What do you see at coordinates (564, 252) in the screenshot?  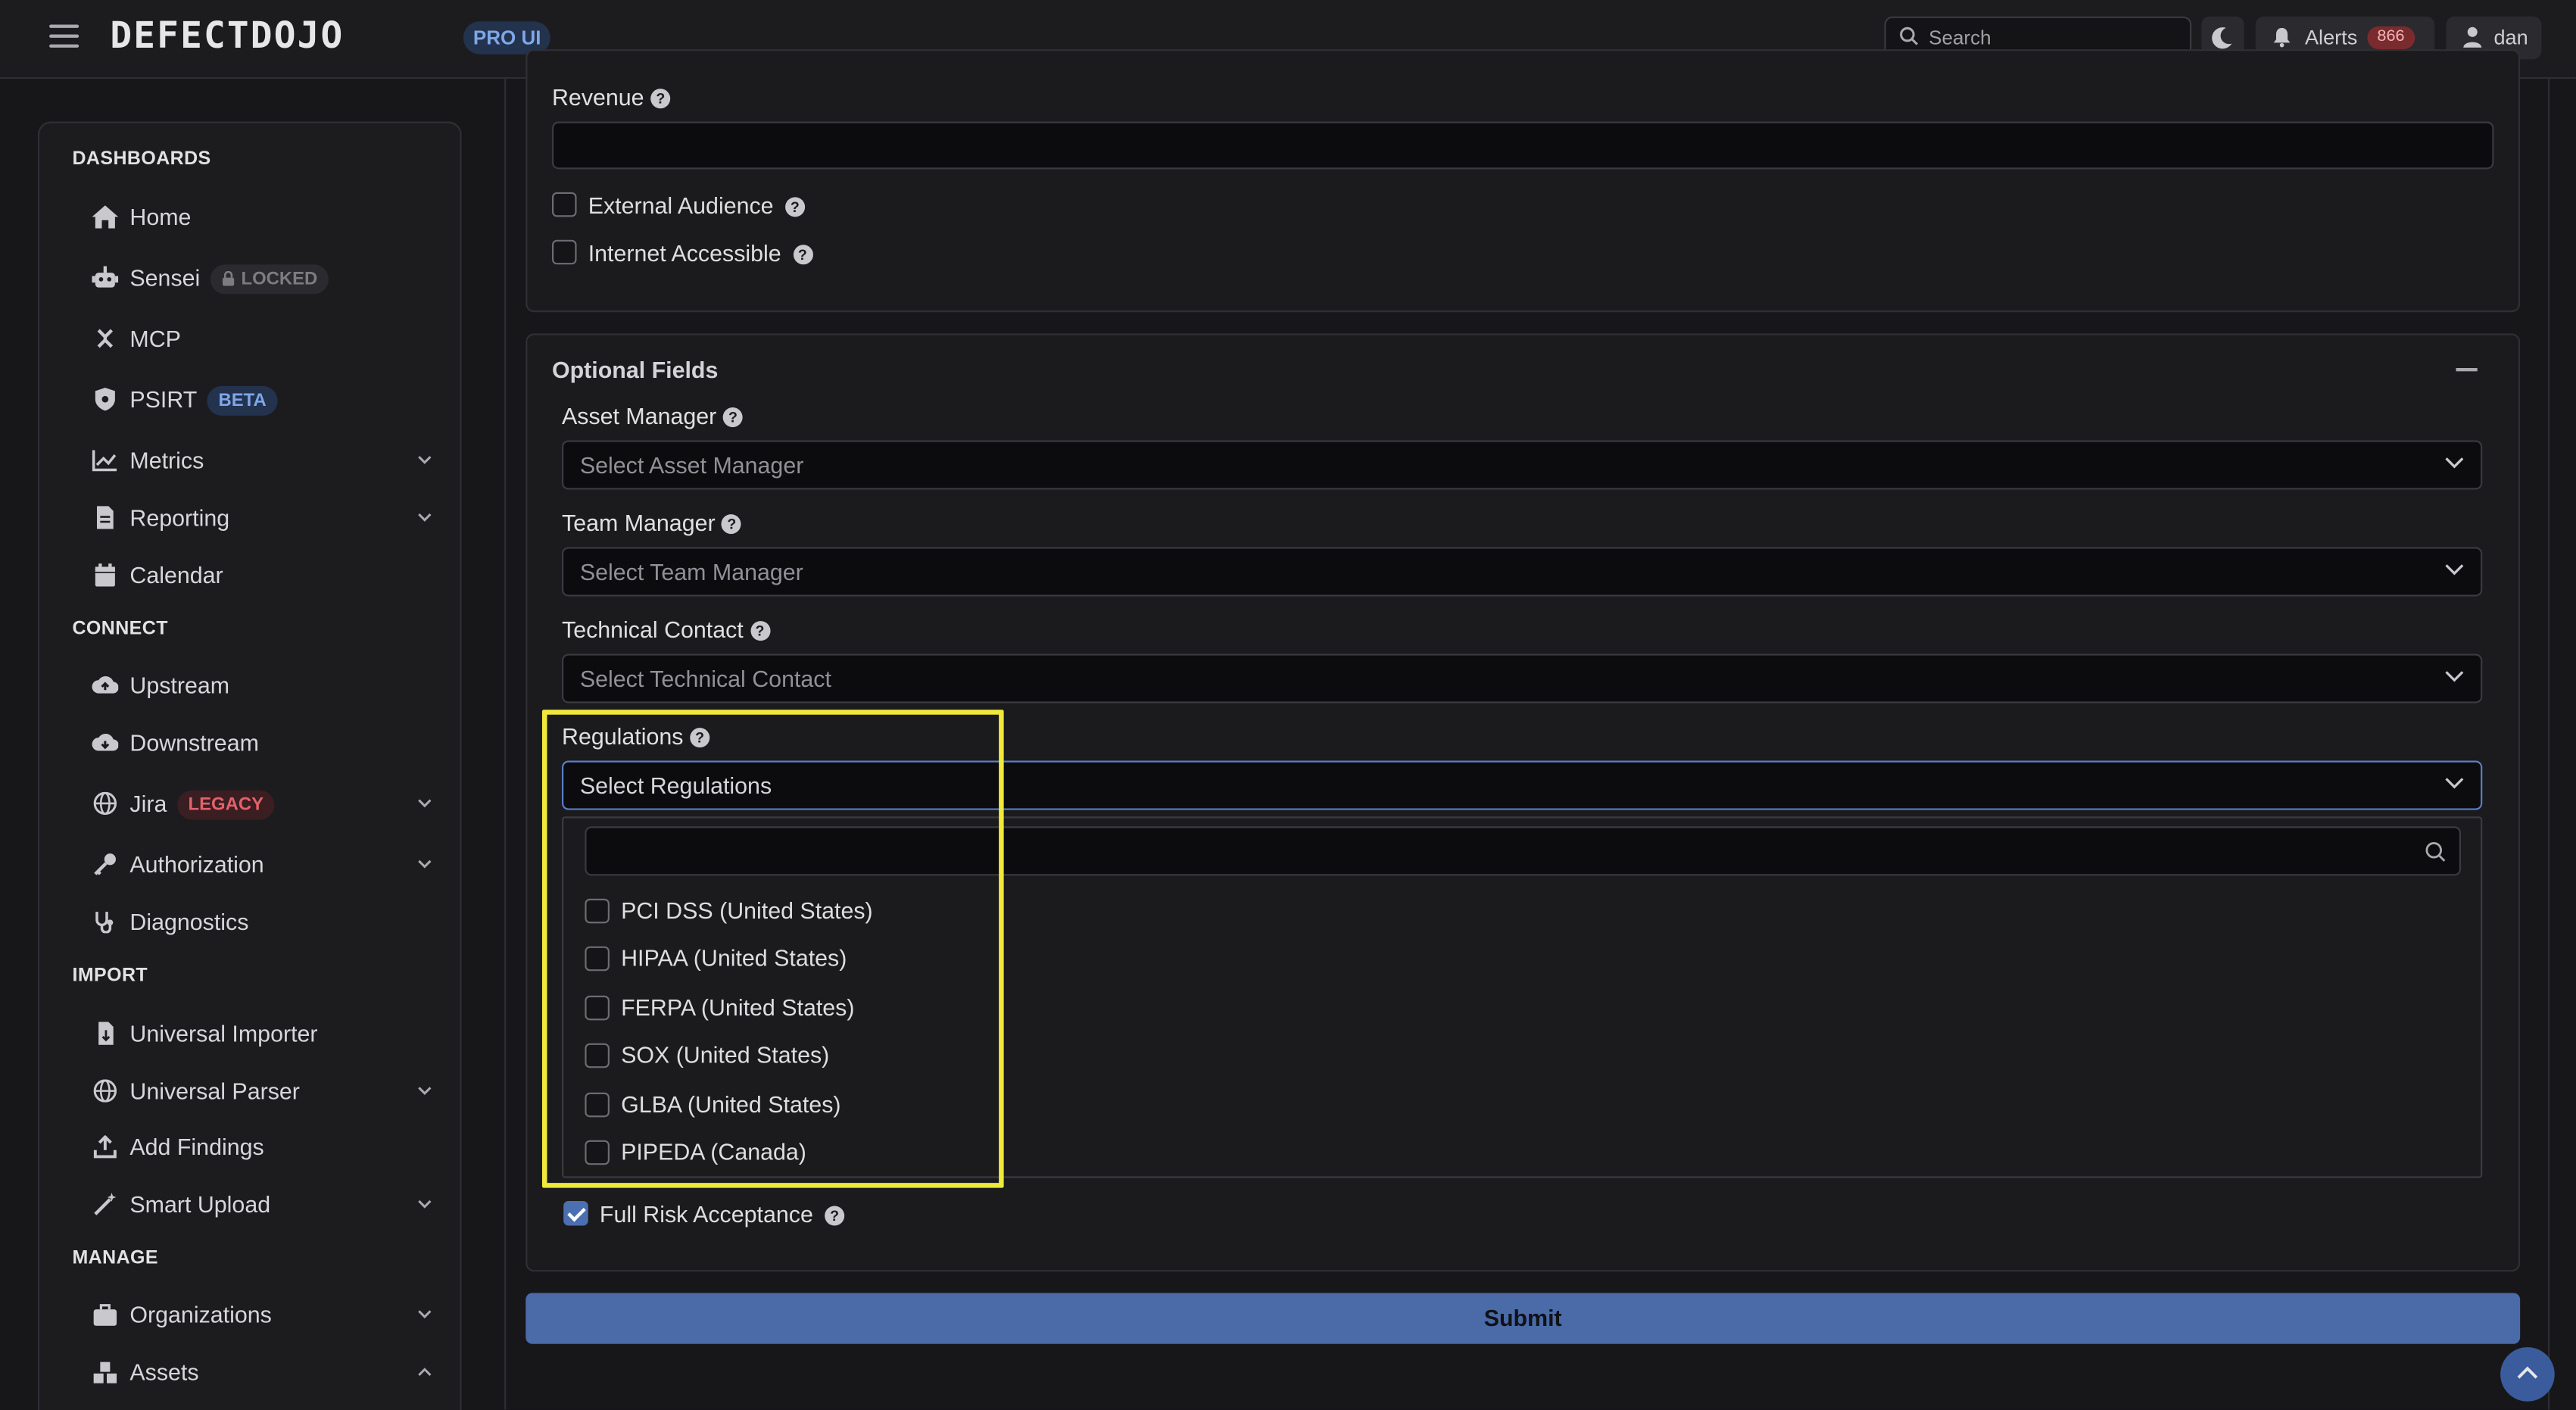 I see `internet-accessible-checkbox` at bounding box center [564, 252].